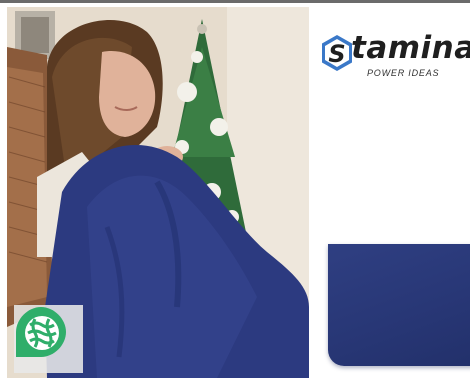  What do you see at coordinates (41, 332) in the screenshot?
I see `knit-texture-badge-icon` at bounding box center [41, 332].